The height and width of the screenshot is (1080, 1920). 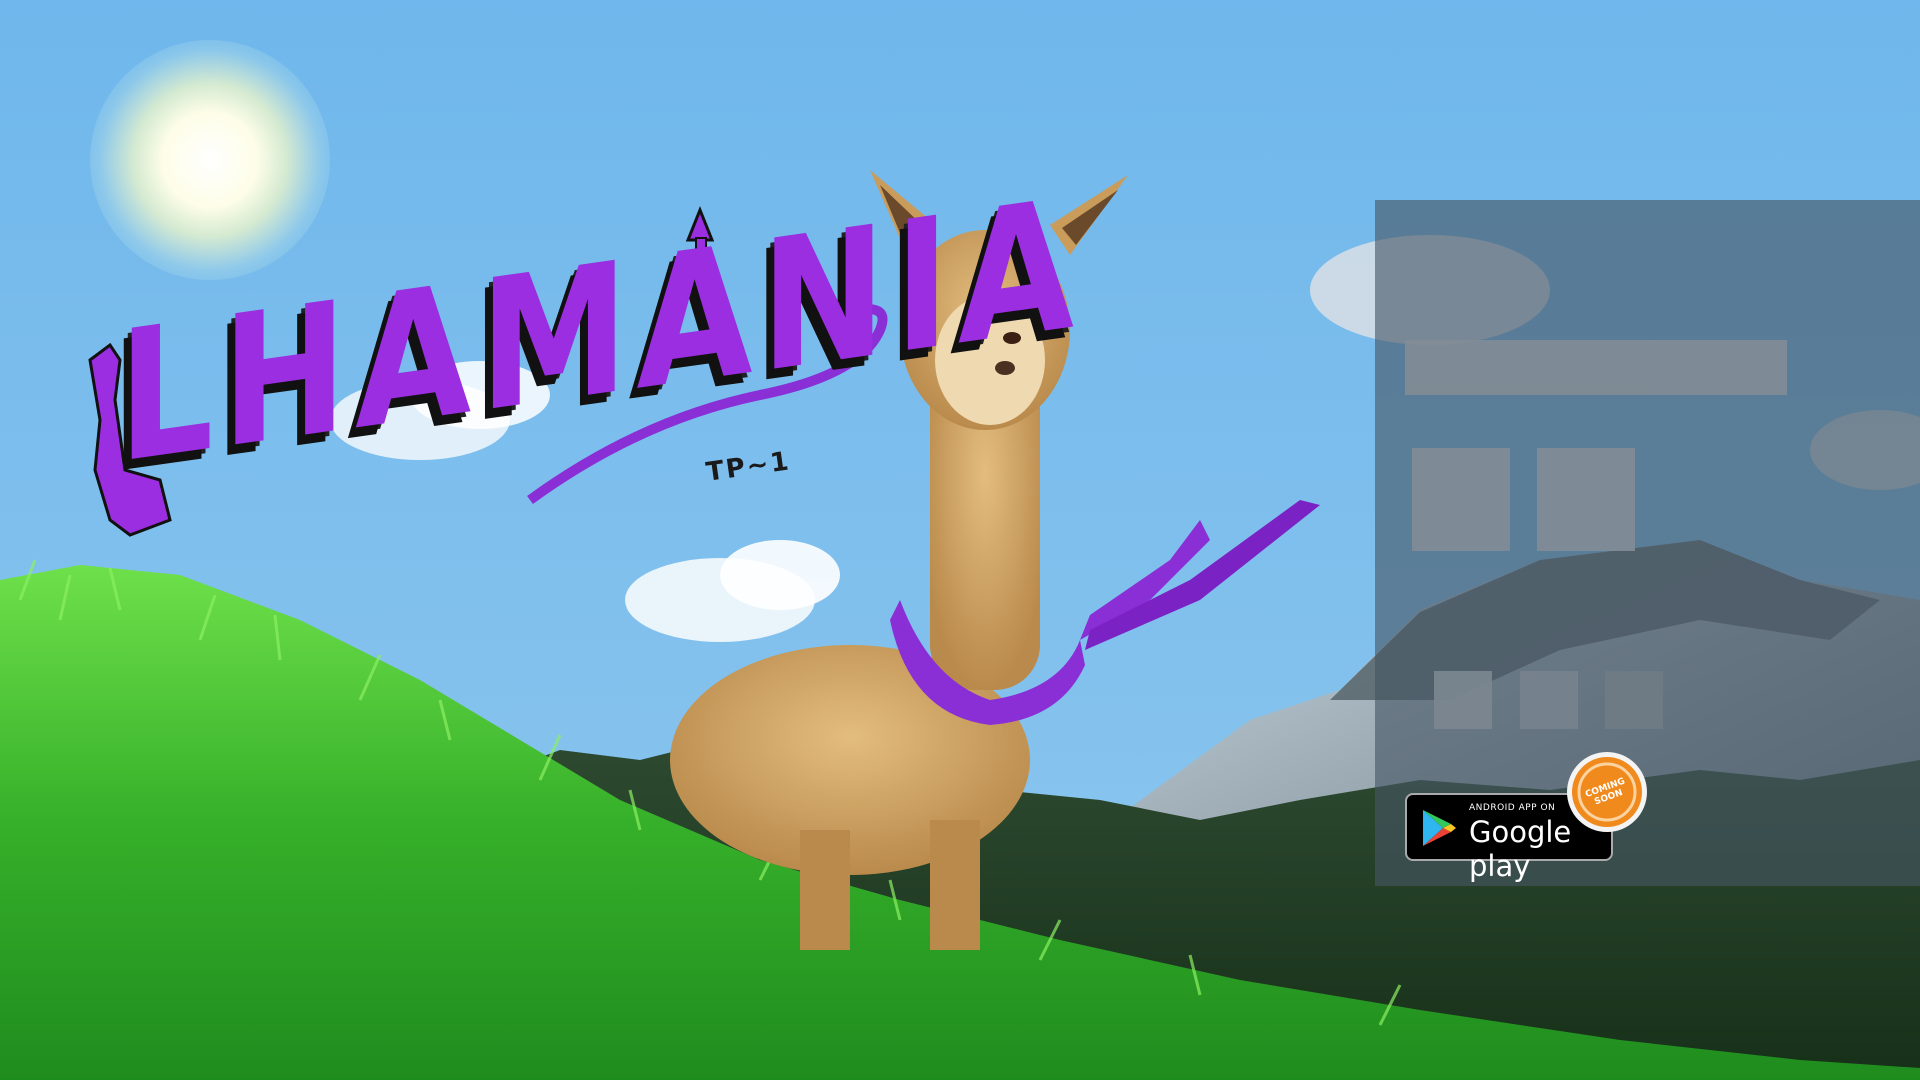 What do you see at coordinates (1607, 792) in the screenshot?
I see `coming-soon-seal: COMING SOON` at bounding box center [1607, 792].